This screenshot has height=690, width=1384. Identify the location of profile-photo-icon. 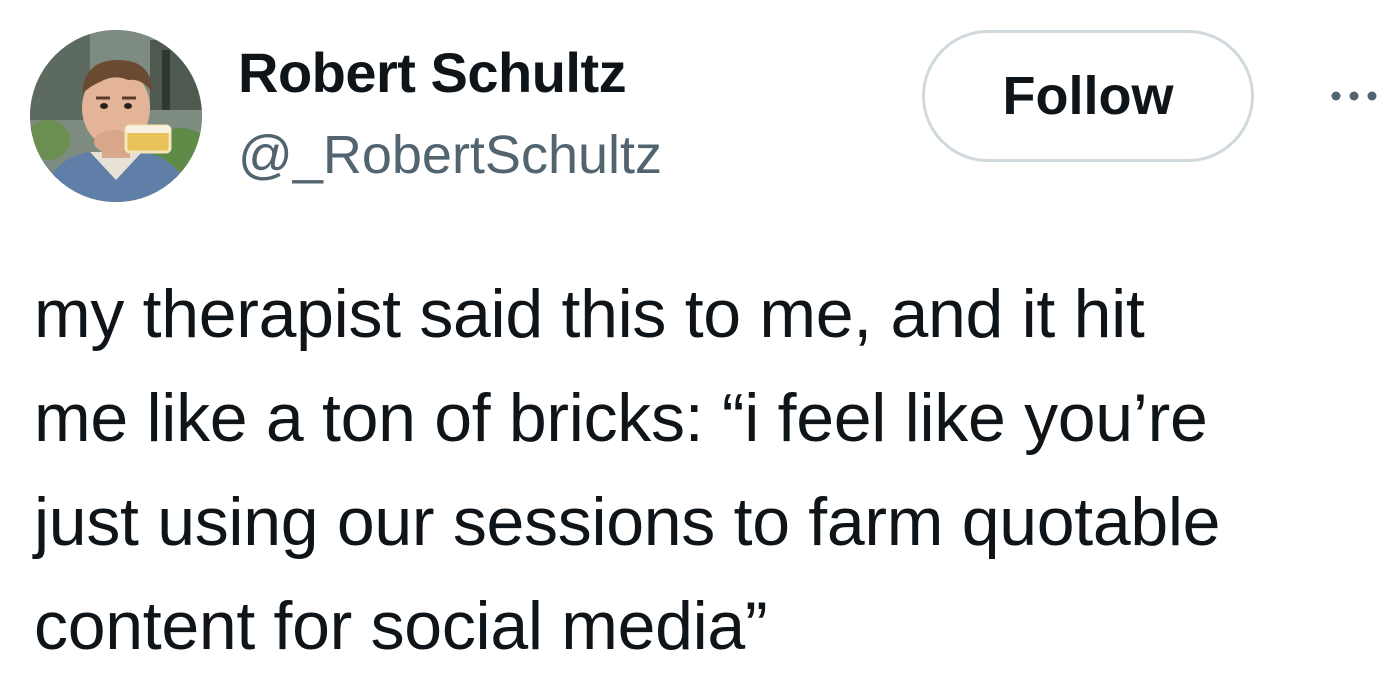
(116, 116).